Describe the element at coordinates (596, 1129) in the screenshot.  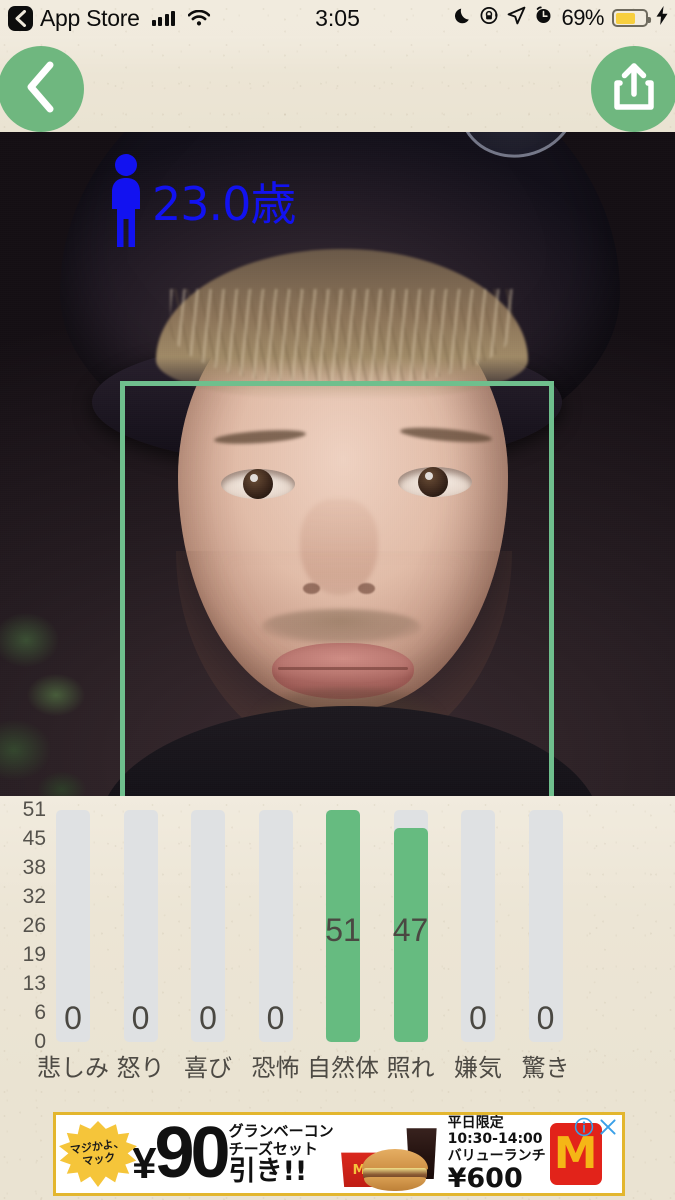
I see `ad-controls` at that location.